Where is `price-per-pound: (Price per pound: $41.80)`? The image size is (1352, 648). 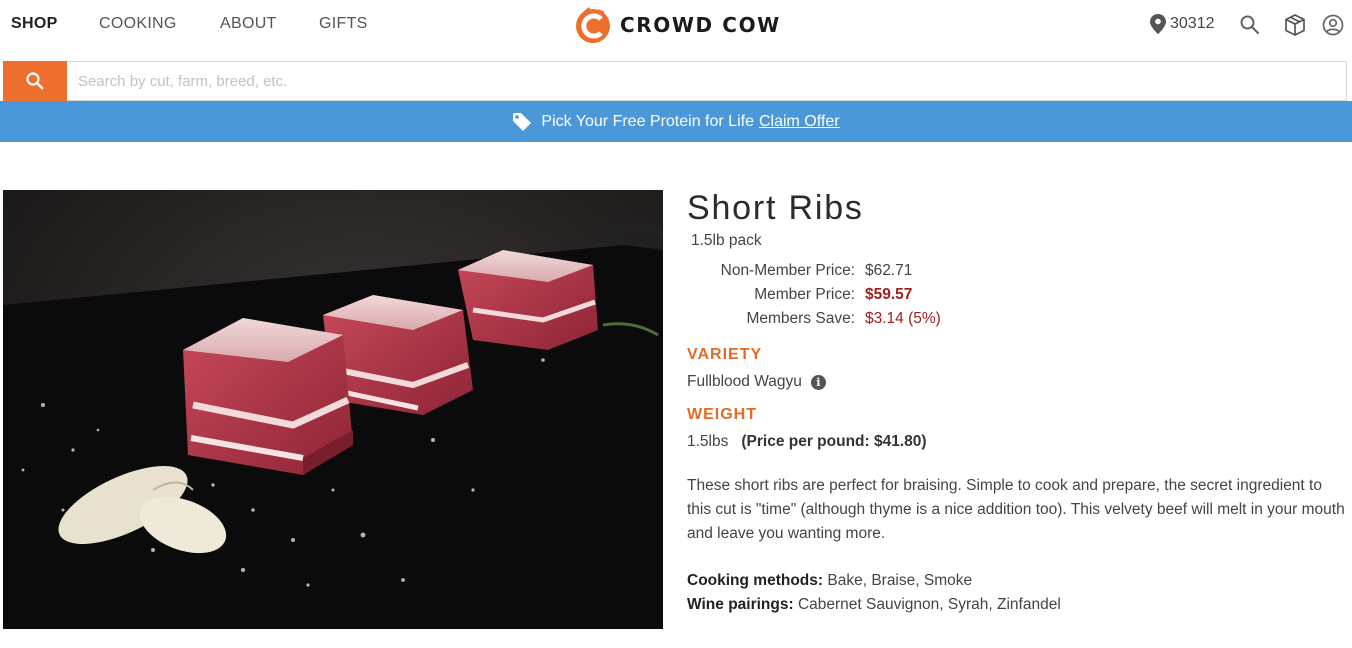
price-per-pound: (Price per pound: $41.80) is located at coordinates (834, 441).